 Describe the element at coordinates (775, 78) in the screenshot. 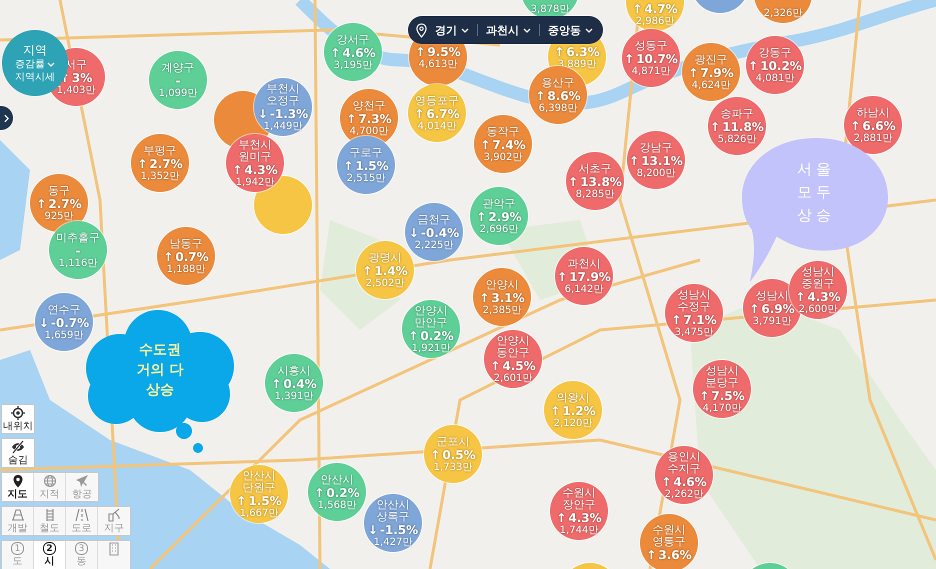

I see `average-price: 4,081만` at that location.